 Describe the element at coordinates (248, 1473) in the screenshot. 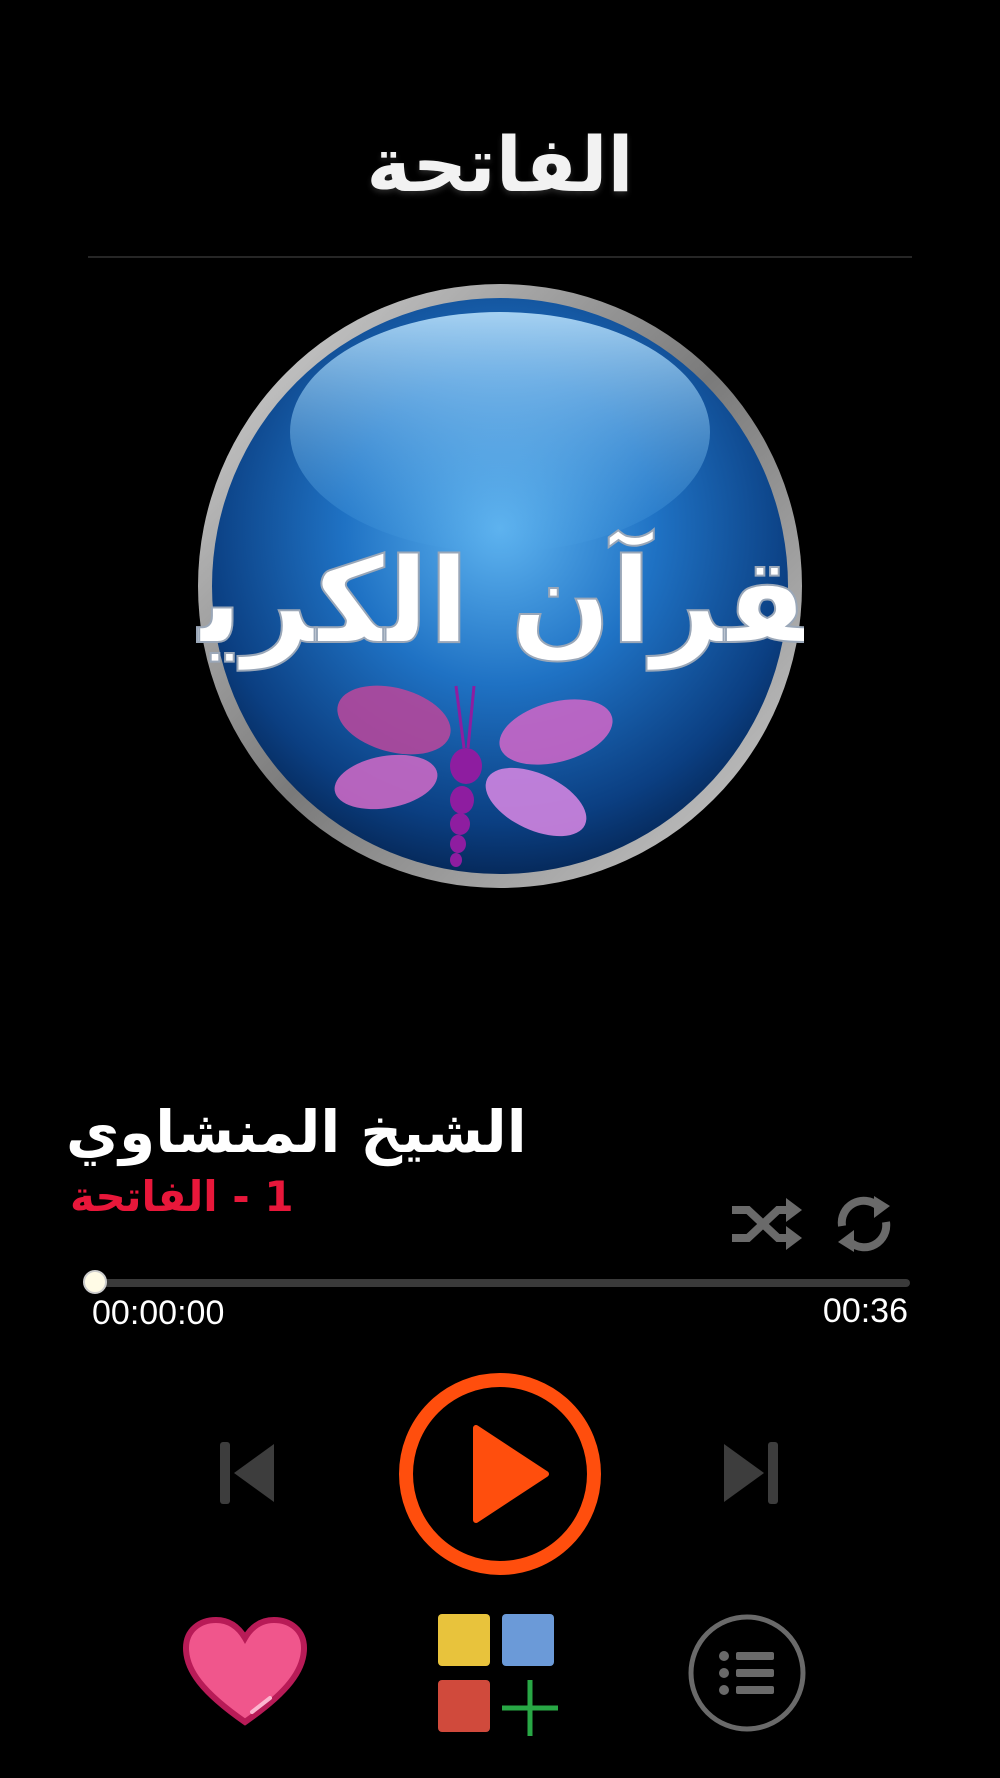

I see `skip-previous-icon` at that location.